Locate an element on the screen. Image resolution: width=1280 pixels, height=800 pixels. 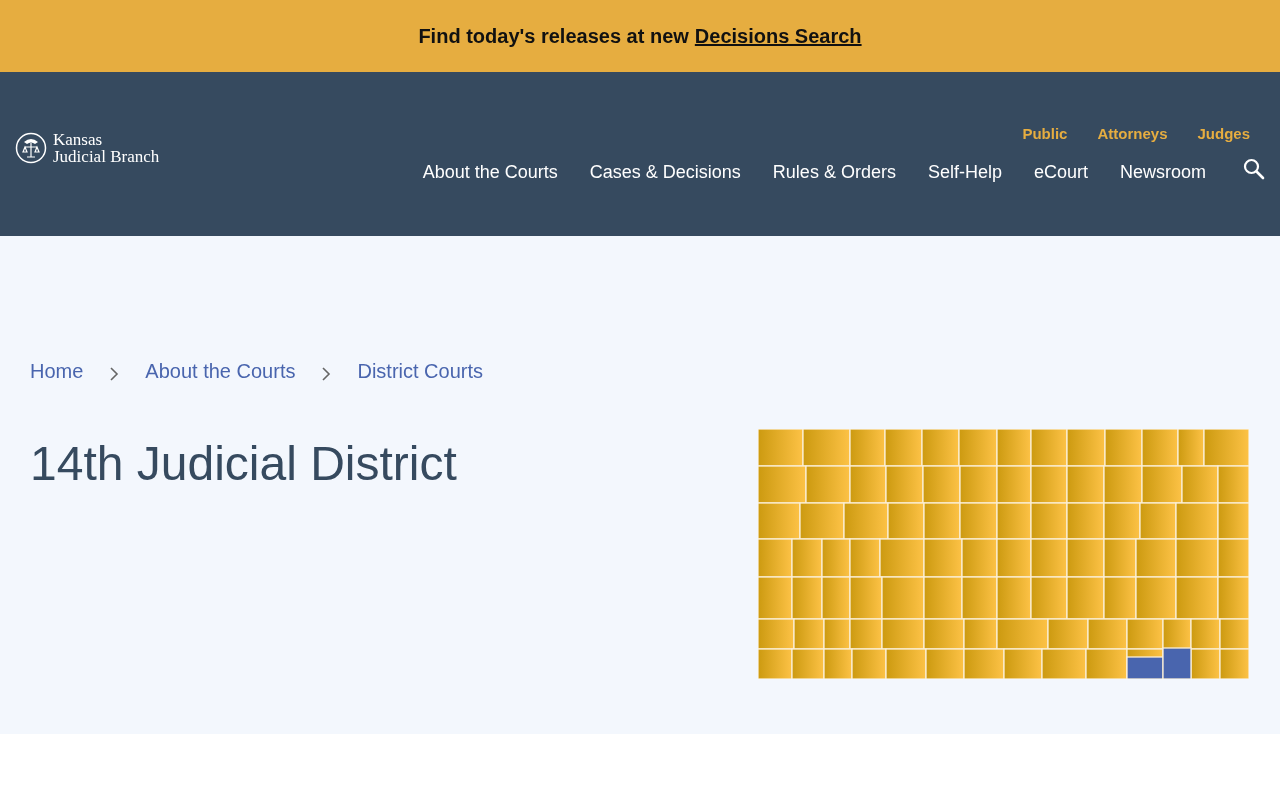
nav-link: Rules & Orders is located at coordinates (834, 172).